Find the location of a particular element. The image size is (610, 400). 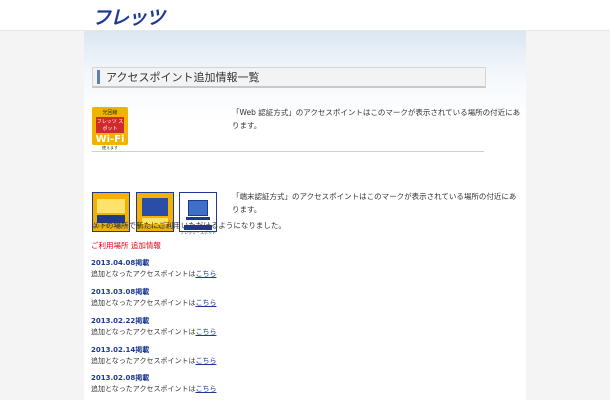

list-item: 2013.04.08掲載 追加となったアクセスポイントはこちら is located at coordinates (153, 269).